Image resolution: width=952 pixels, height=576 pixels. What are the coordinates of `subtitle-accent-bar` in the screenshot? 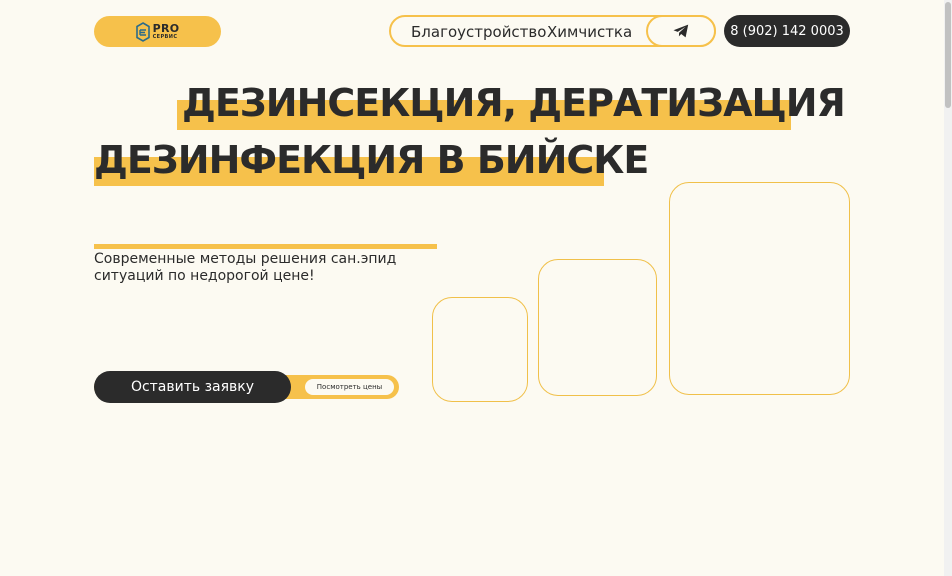 It's located at (265, 246).